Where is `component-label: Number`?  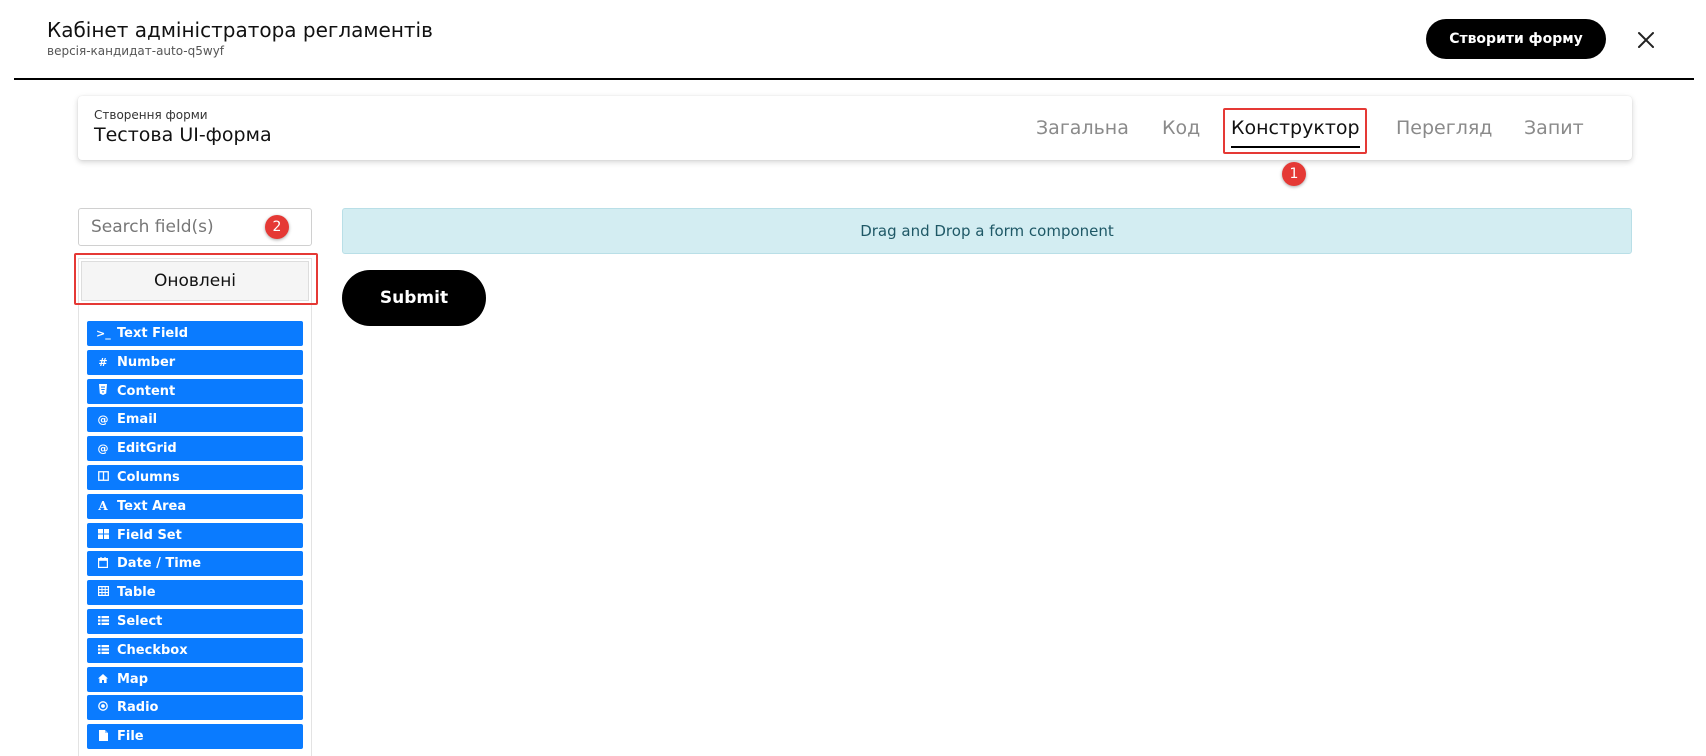
component-label: Number is located at coordinates (146, 362).